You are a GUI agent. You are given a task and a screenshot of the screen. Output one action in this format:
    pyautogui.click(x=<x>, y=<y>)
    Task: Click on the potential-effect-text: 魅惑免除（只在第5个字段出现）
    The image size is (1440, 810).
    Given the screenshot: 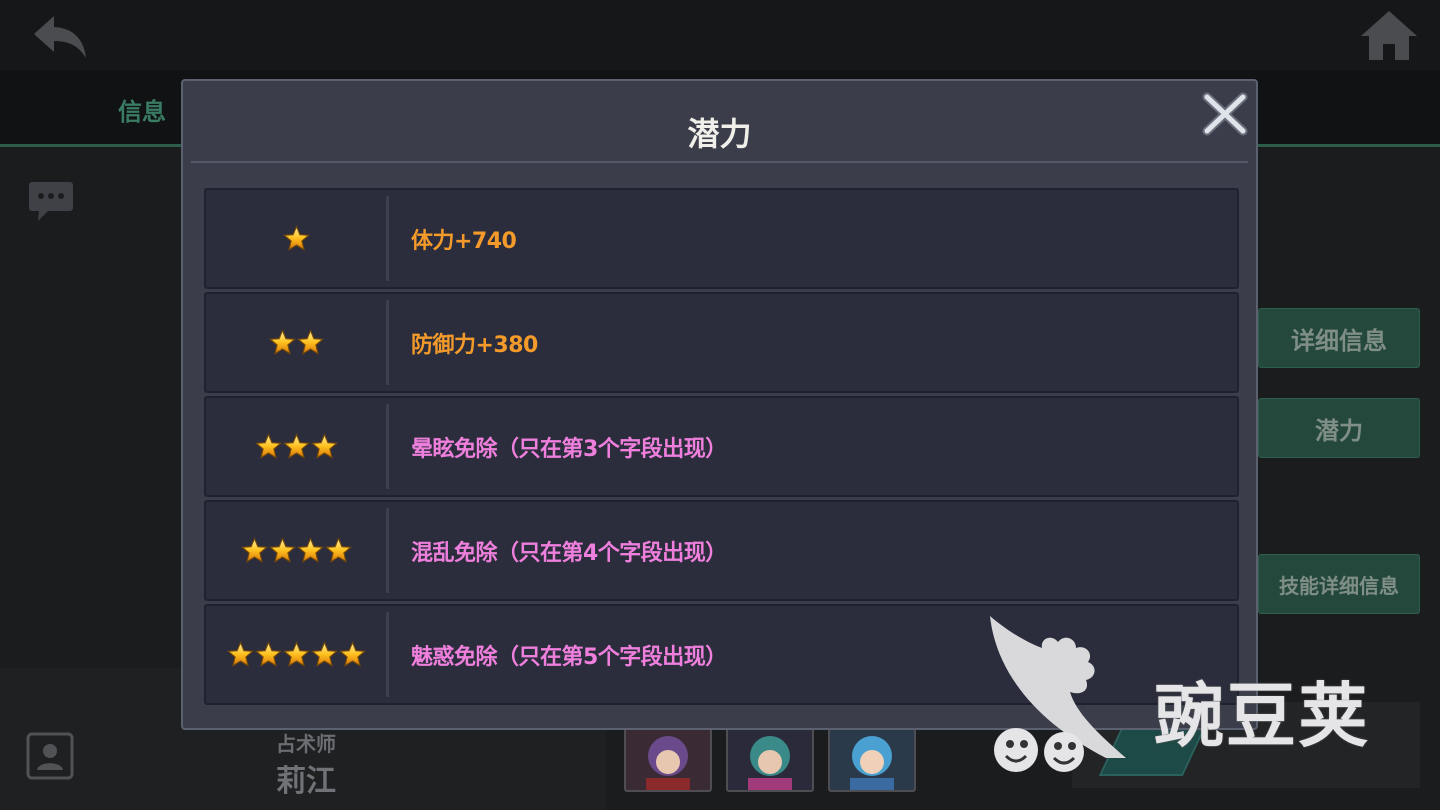 What is the action you would take?
    pyautogui.click(x=569, y=657)
    